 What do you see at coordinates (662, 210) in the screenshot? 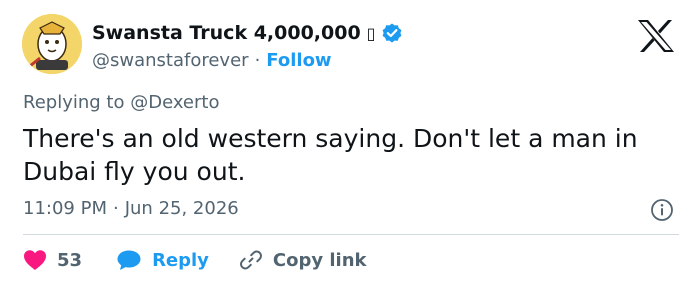
I see `info-icon` at bounding box center [662, 210].